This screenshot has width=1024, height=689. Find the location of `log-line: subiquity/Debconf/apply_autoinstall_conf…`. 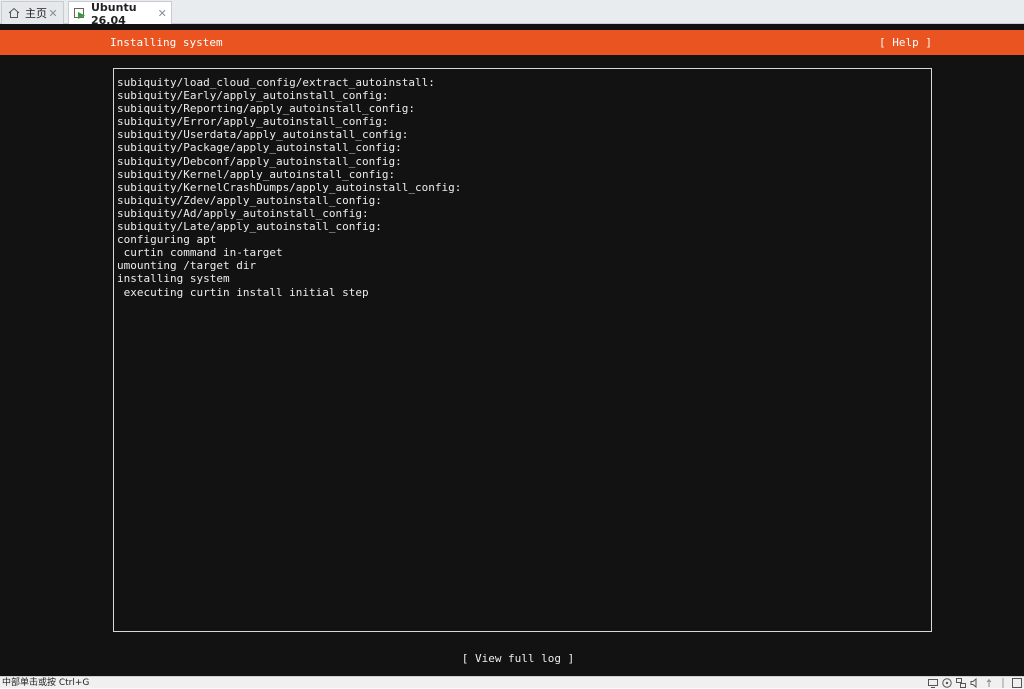

log-line: subiquity/Debconf/apply_autoinstall_conf… is located at coordinates (259, 161).